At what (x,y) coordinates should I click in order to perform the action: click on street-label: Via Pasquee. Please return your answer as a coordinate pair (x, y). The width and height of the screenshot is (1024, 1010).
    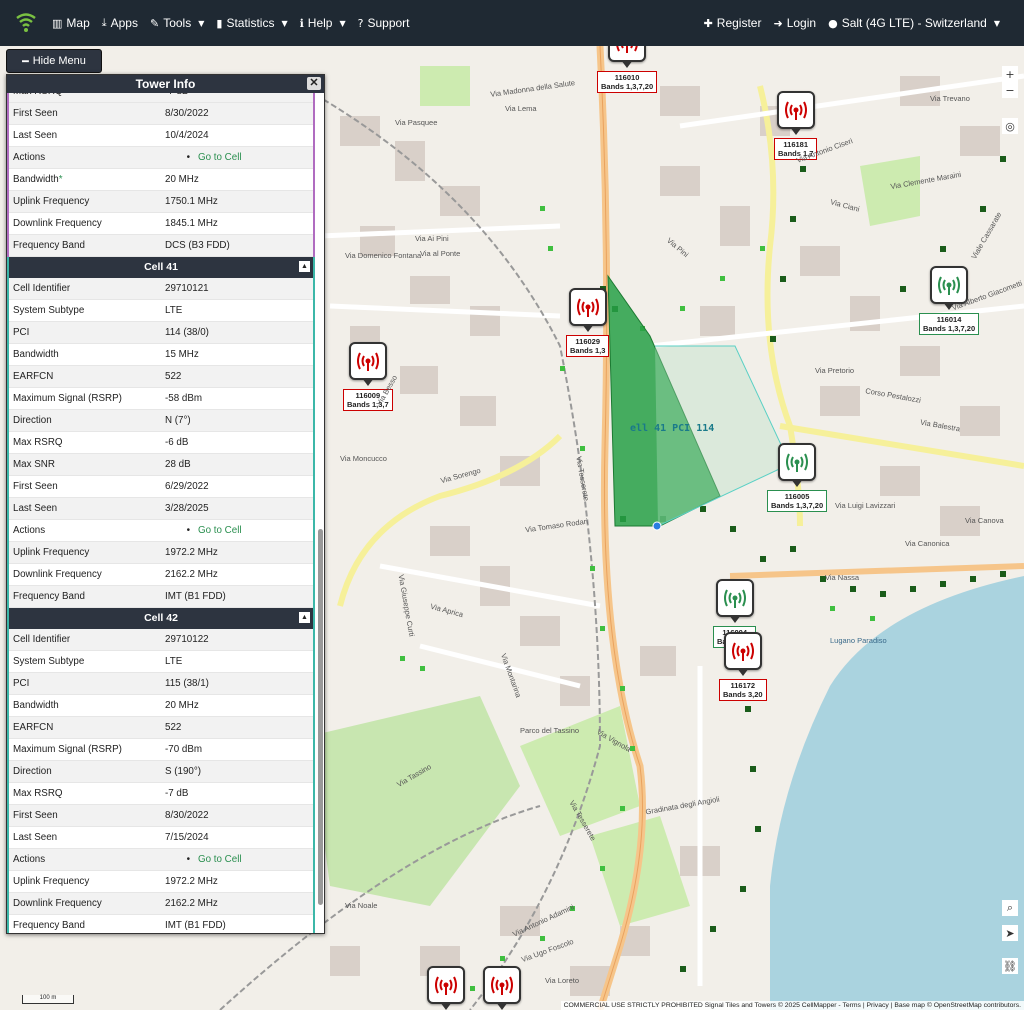
    Looking at the image, I should click on (416, 122).